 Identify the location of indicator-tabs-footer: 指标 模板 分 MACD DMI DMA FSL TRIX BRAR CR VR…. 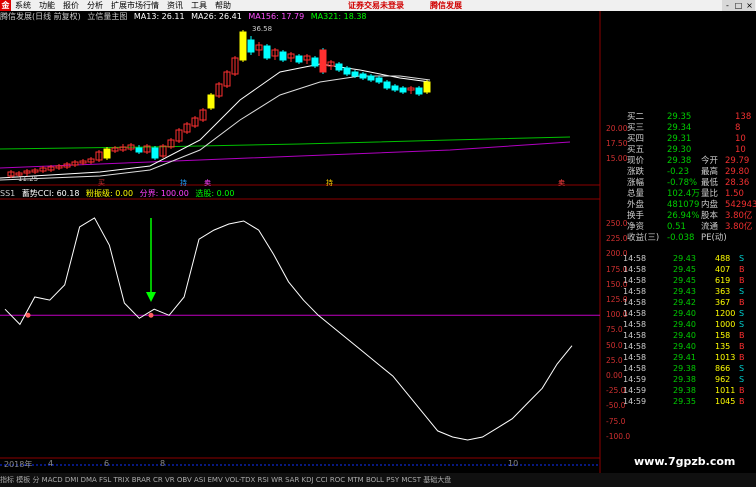
(378, 480).